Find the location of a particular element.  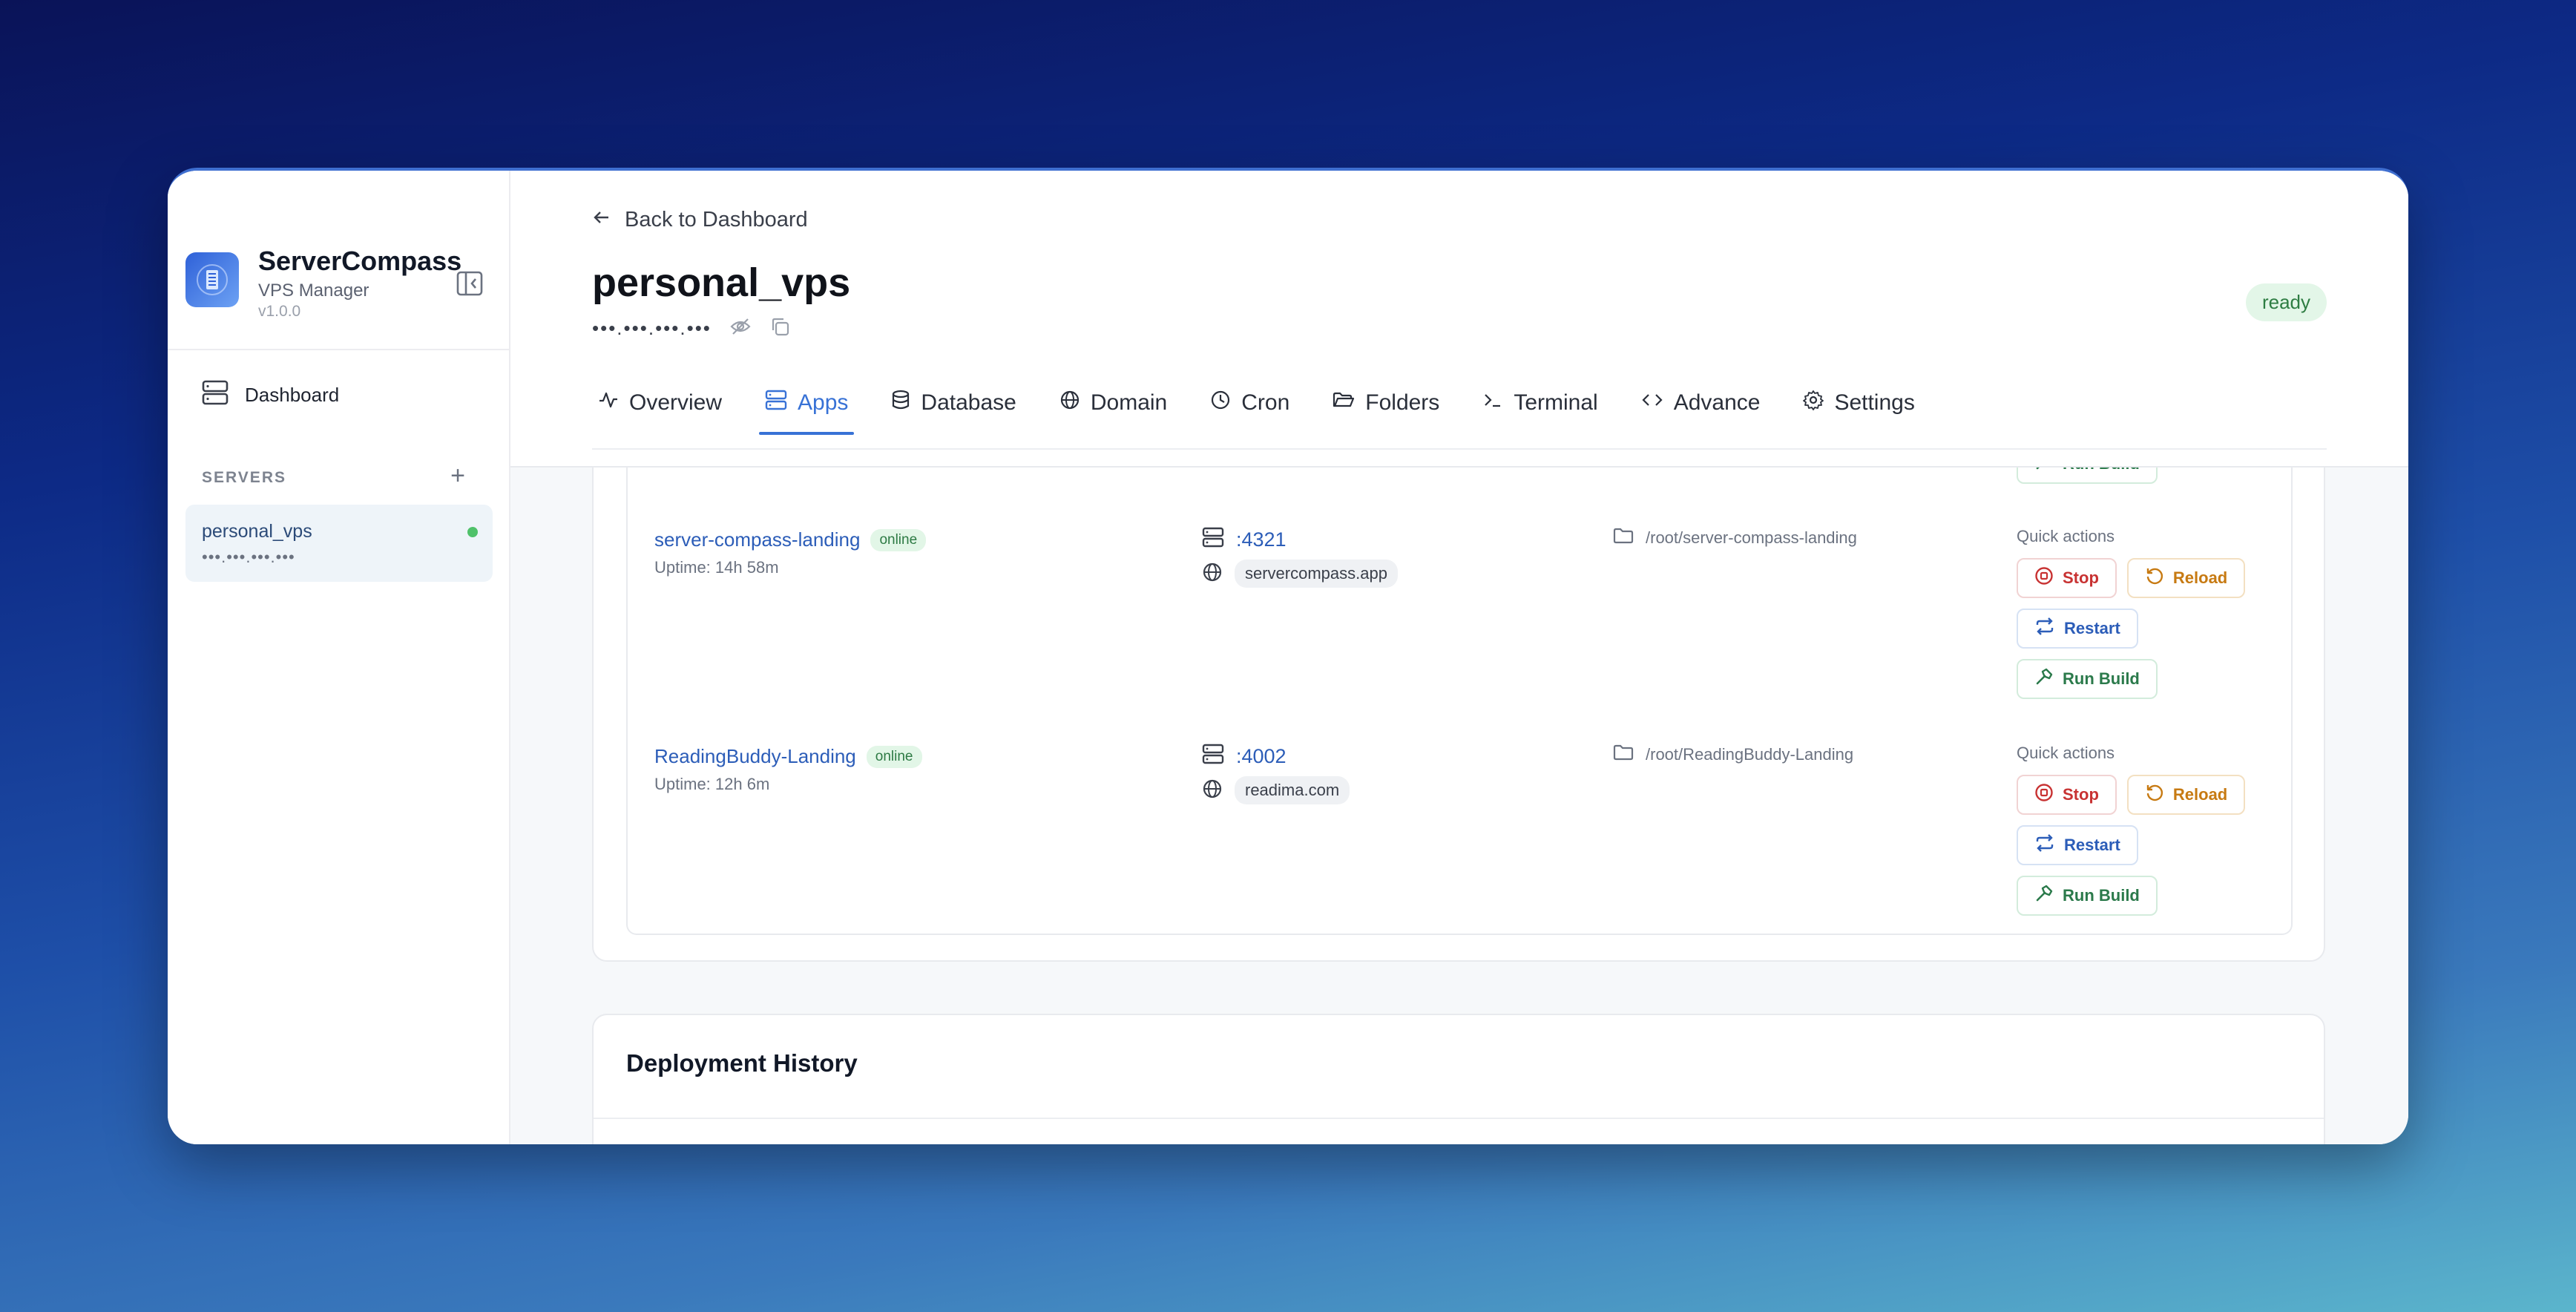

tab-label: Advance is located at coordinates (1717, 402).